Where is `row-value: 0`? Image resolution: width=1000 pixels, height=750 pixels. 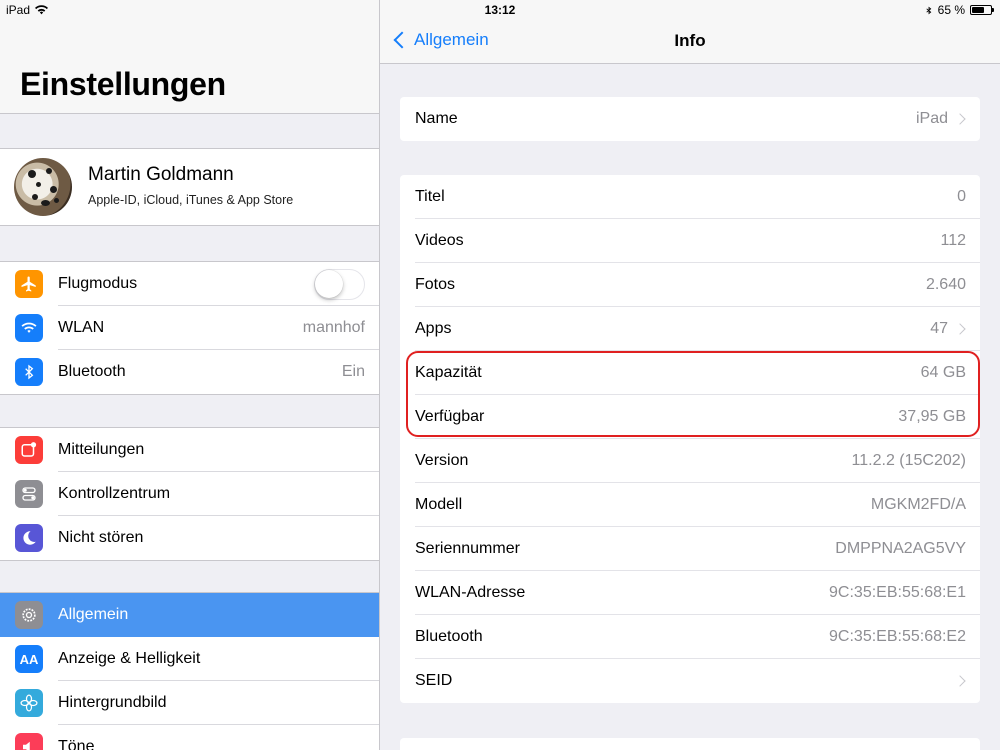 row-value: 0 is located at coordinates (961, 196).